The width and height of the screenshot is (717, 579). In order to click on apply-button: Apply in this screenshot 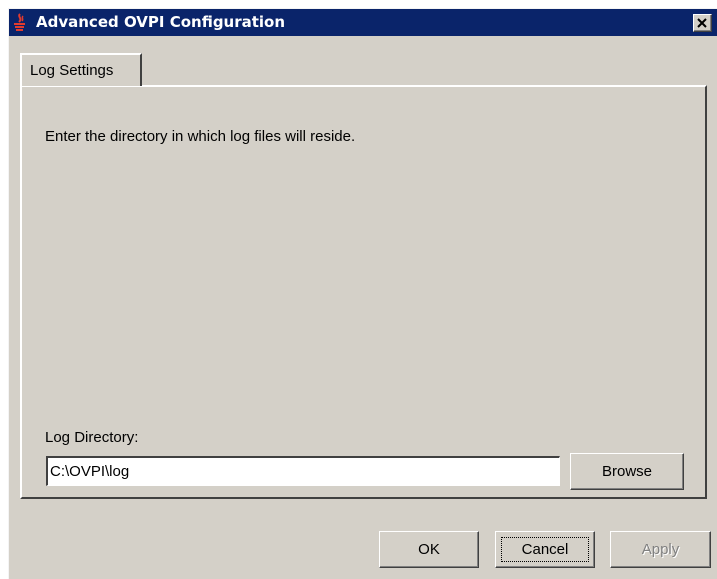, I will do `click(660, 549)`.